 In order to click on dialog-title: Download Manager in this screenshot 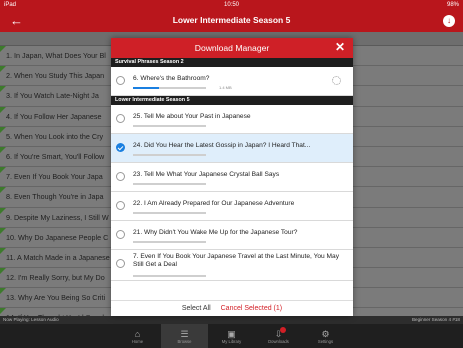, I will do `click(232, 48)`.